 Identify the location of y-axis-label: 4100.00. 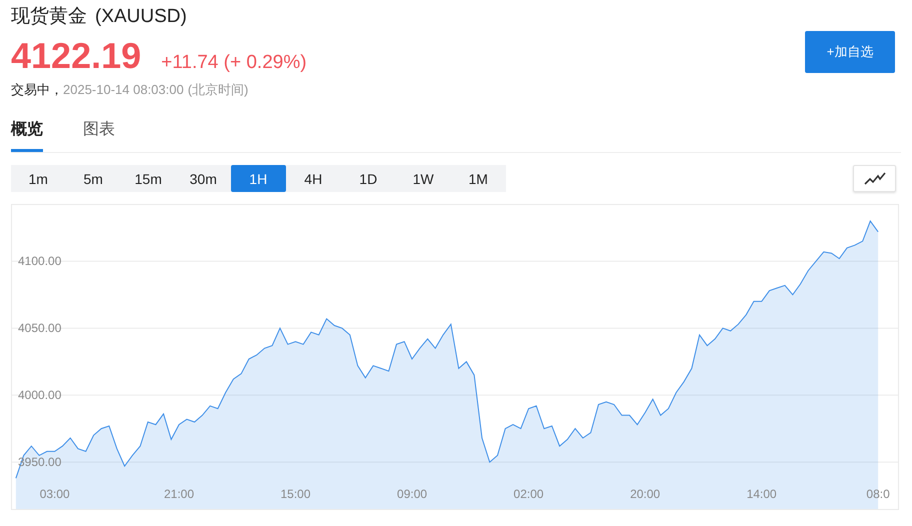
(40, 261).